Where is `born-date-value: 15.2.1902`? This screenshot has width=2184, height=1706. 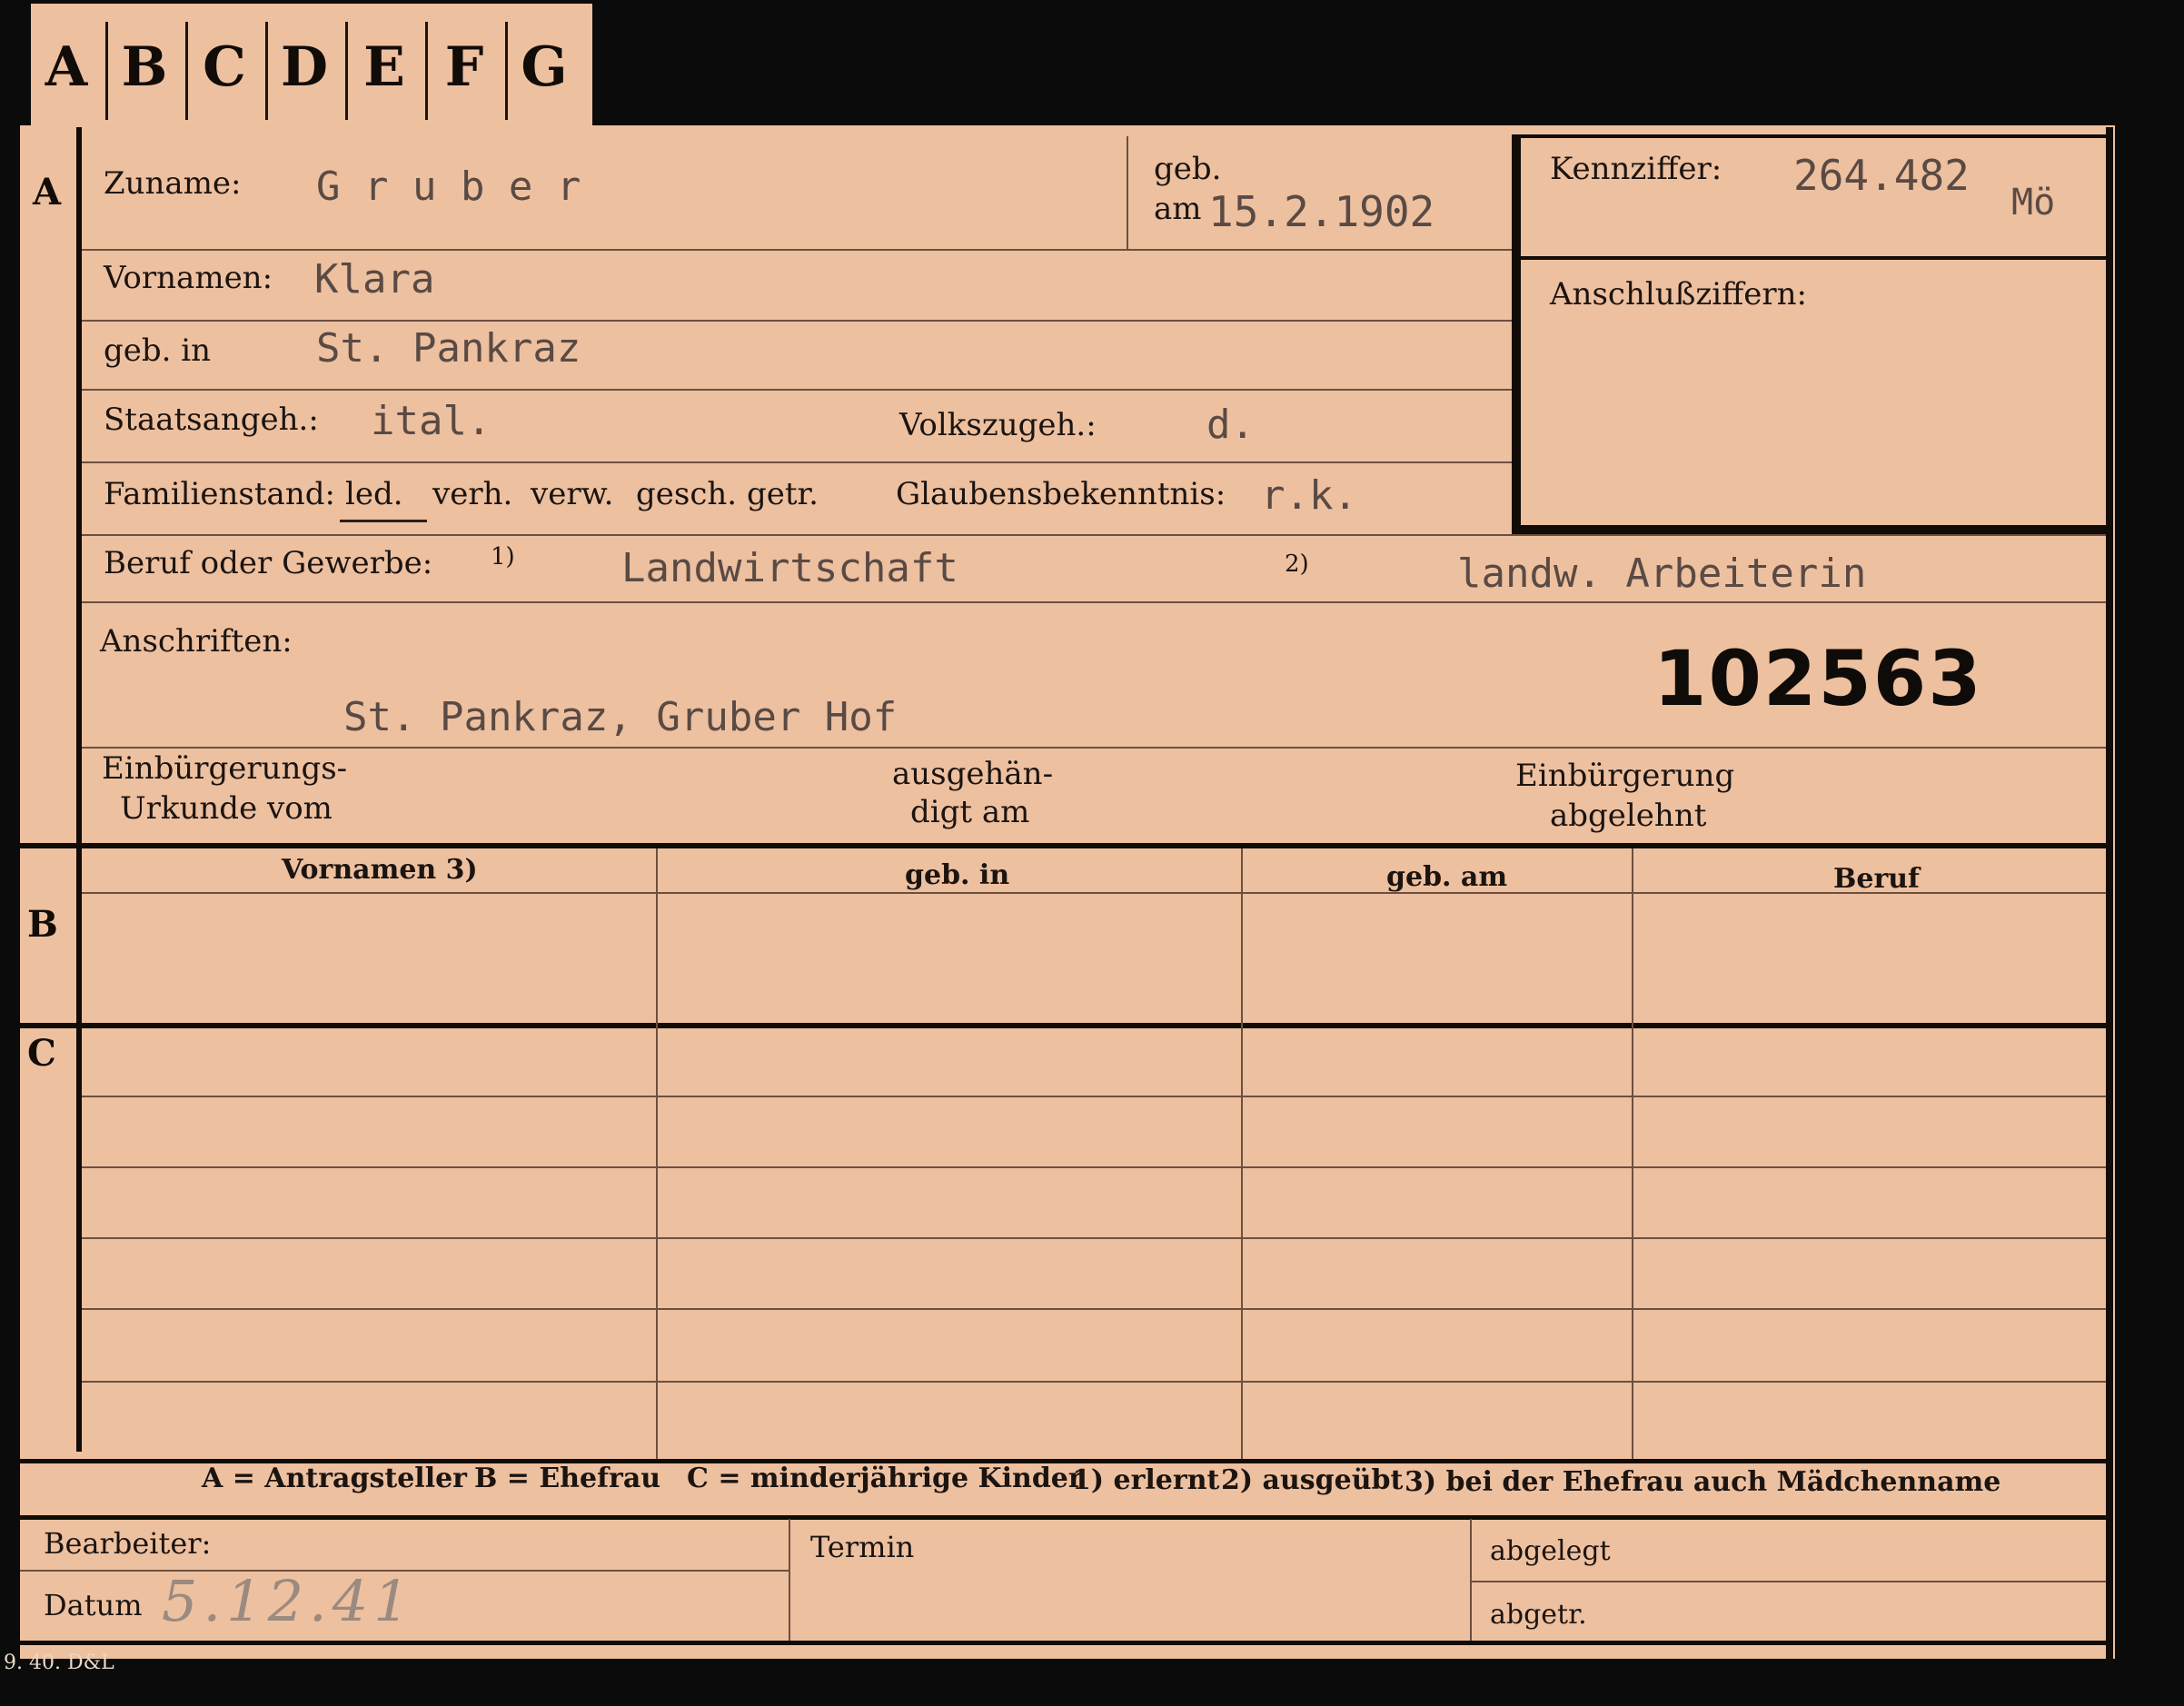 born-date-value: 15.2.1902 is located at coordinates (1321, 211).